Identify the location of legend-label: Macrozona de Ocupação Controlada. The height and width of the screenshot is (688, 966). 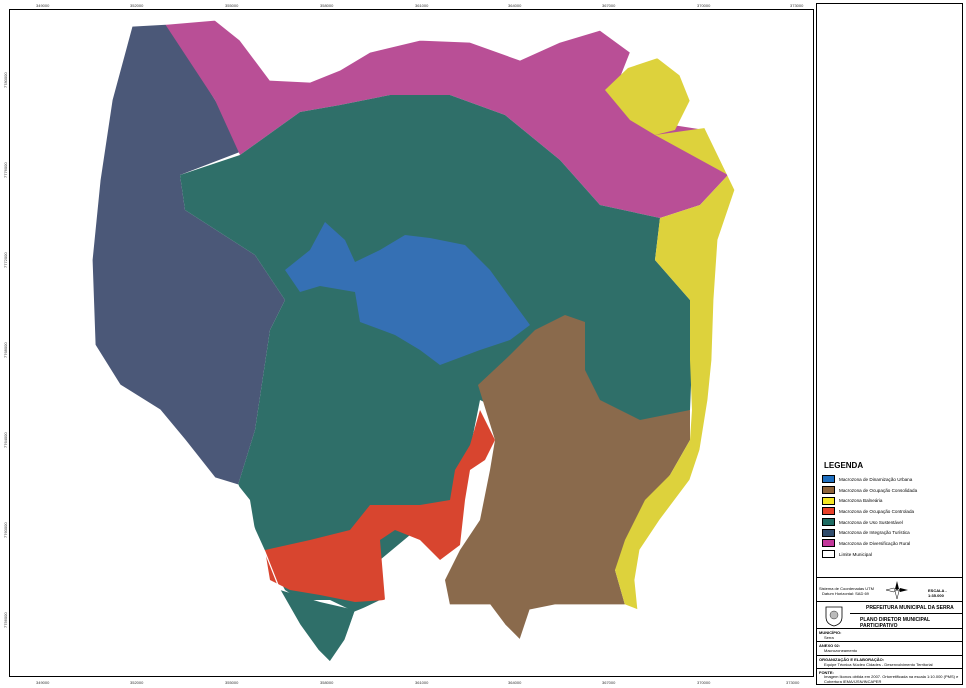
(877, 511).